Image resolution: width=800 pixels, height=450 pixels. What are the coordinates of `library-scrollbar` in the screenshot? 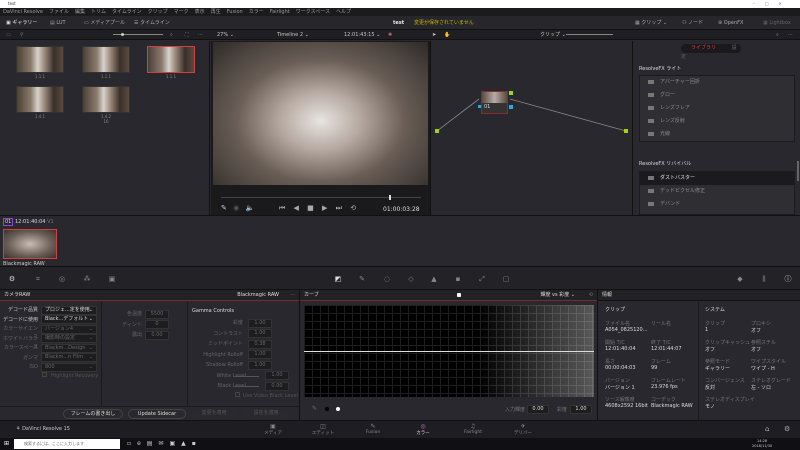 It's located at (798, 171).